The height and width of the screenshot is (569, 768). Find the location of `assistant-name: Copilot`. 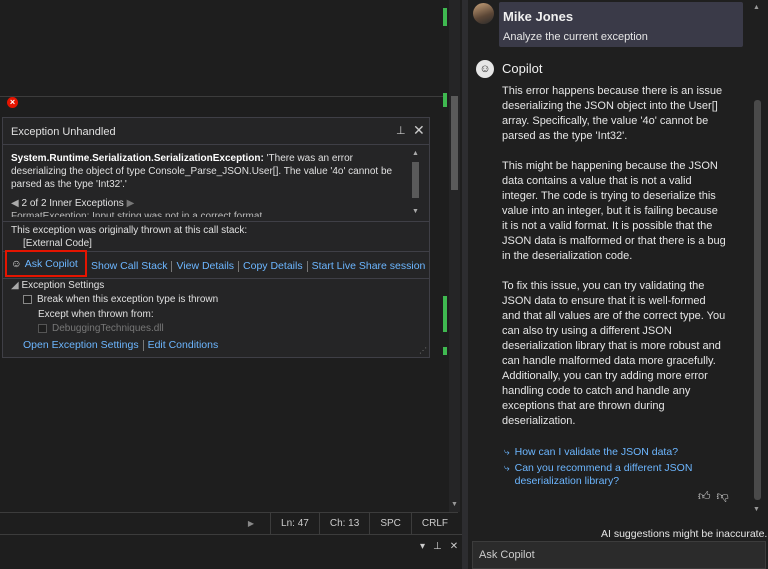

assistant-name: Copilot is located at coordinates (522, 68).